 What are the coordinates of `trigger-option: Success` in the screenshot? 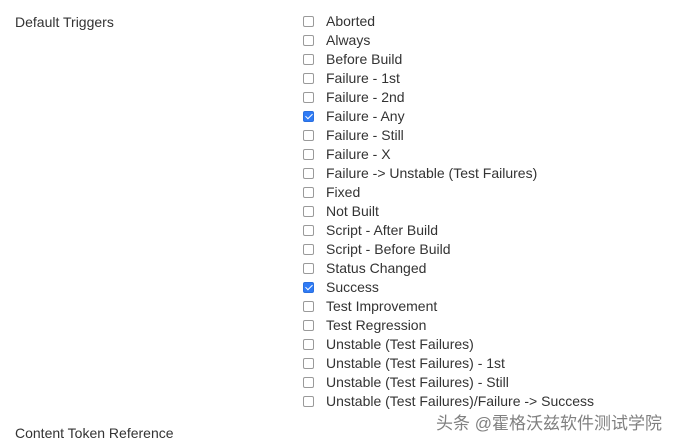 It's located at (448, 287).